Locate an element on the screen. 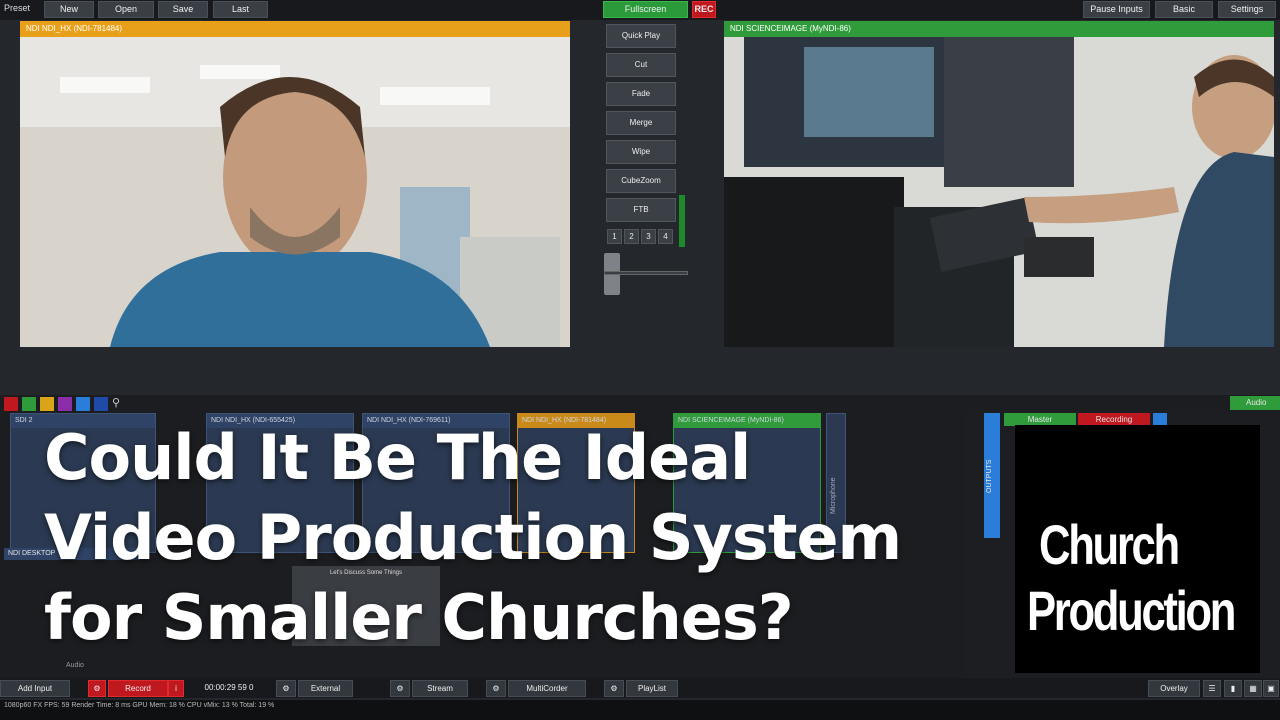 Image resolution: width=1280 pixels, height=720 pixels. stream-button: Stream is located at coordinates (440, 688).